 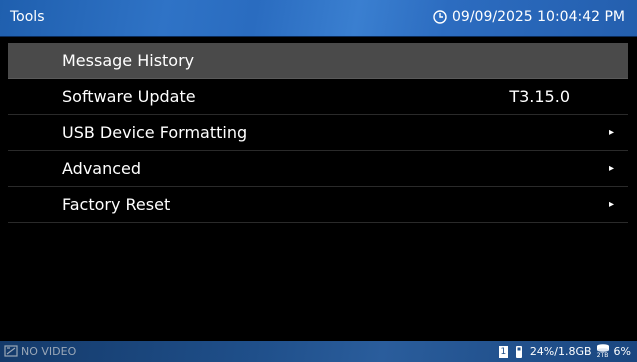 I want to click on datetime-text: 09/09/2025 10:04:42 PM, so click(x=538, y=17).